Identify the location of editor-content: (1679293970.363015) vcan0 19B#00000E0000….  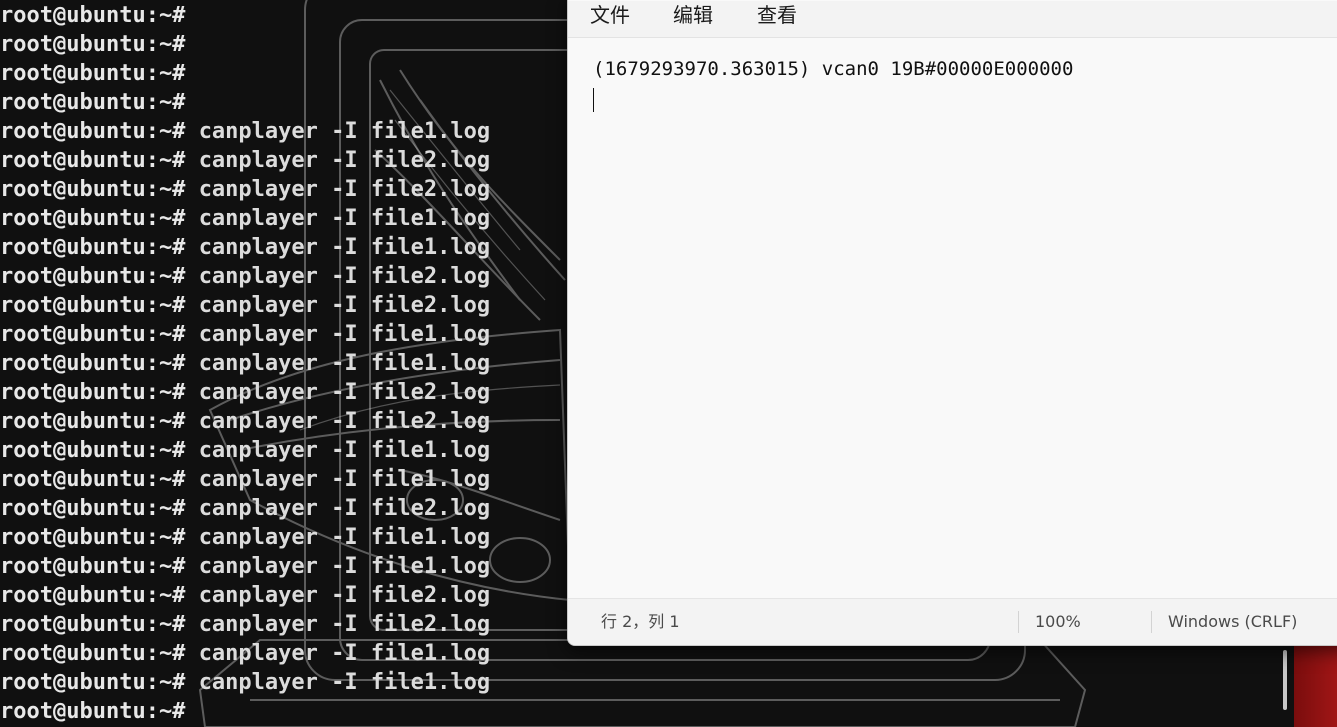
(833, 69).